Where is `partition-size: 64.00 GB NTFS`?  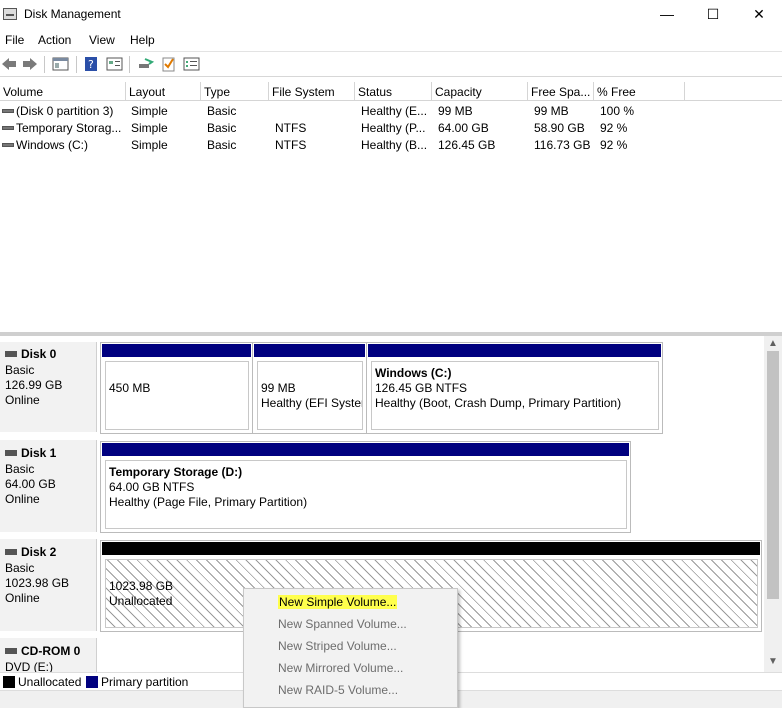
partition-size: 64.00 GB NTFS is located at coordinates (152, 487).